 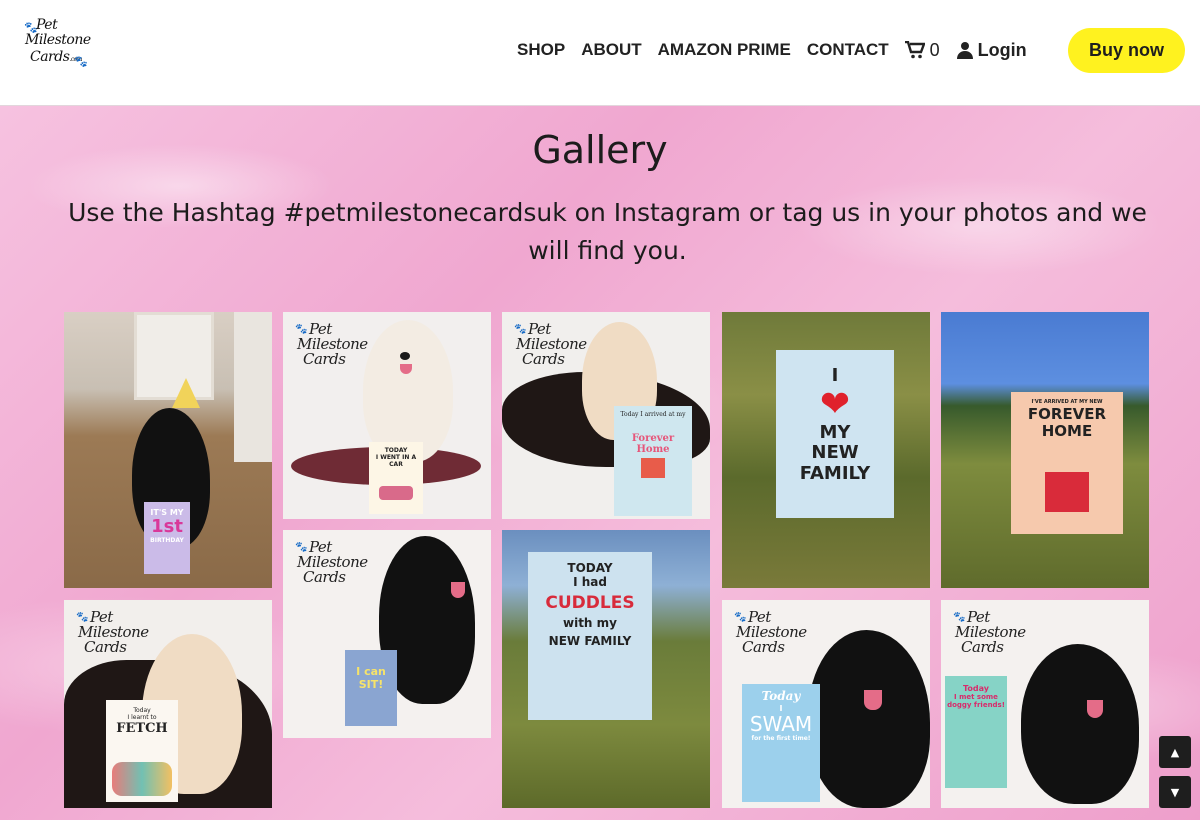 What do you see at coordinates (653, 444) in the screenshot?
I see `card-text-2: Forever Home` at bounding box center [653, 444].